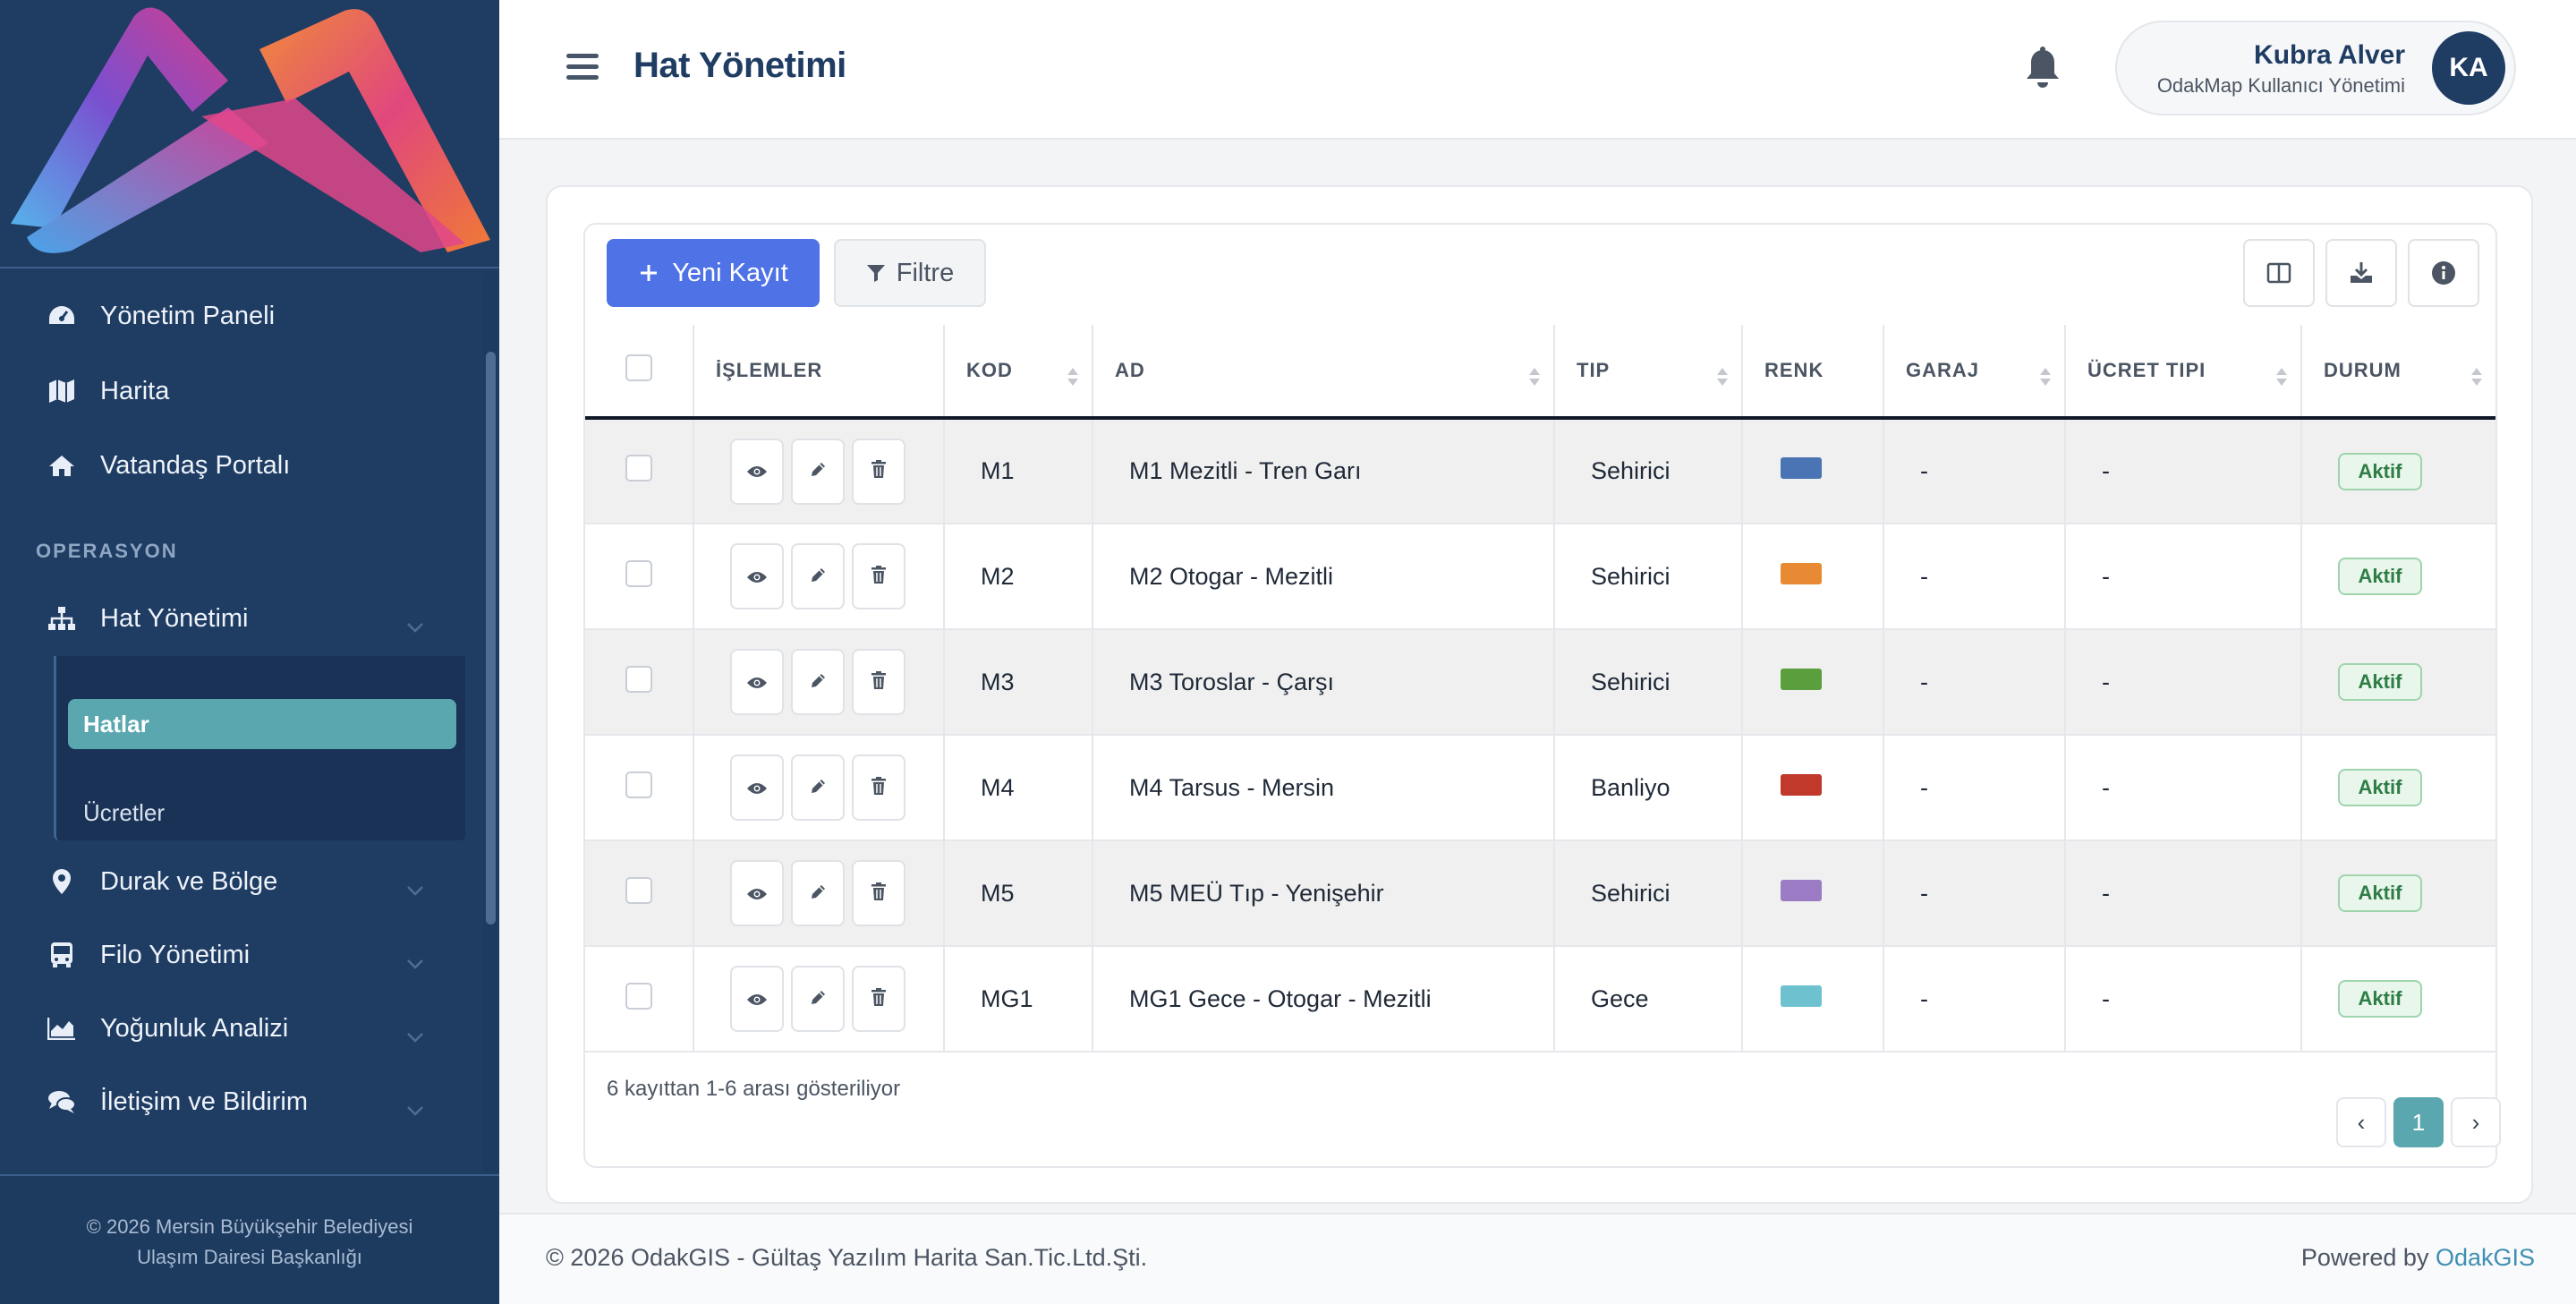 Image resolution: width=2576 pixels, height=1304 pixels. What do you see at coordinates (2398, 372) in the screenshot?
I see `column-header-durum: DURUM` at bounding box center [2398, 372].